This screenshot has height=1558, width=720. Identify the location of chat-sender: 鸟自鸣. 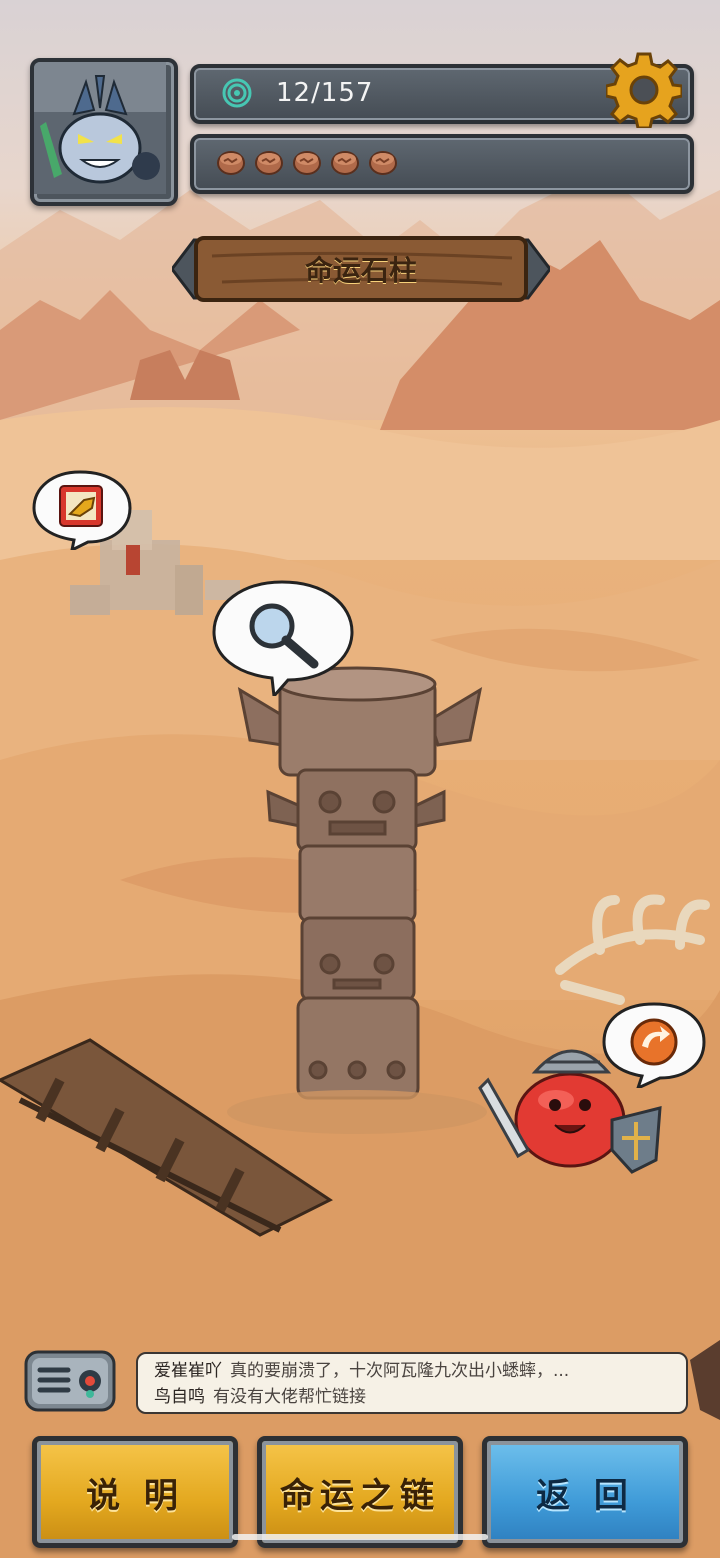
(179, 1397).